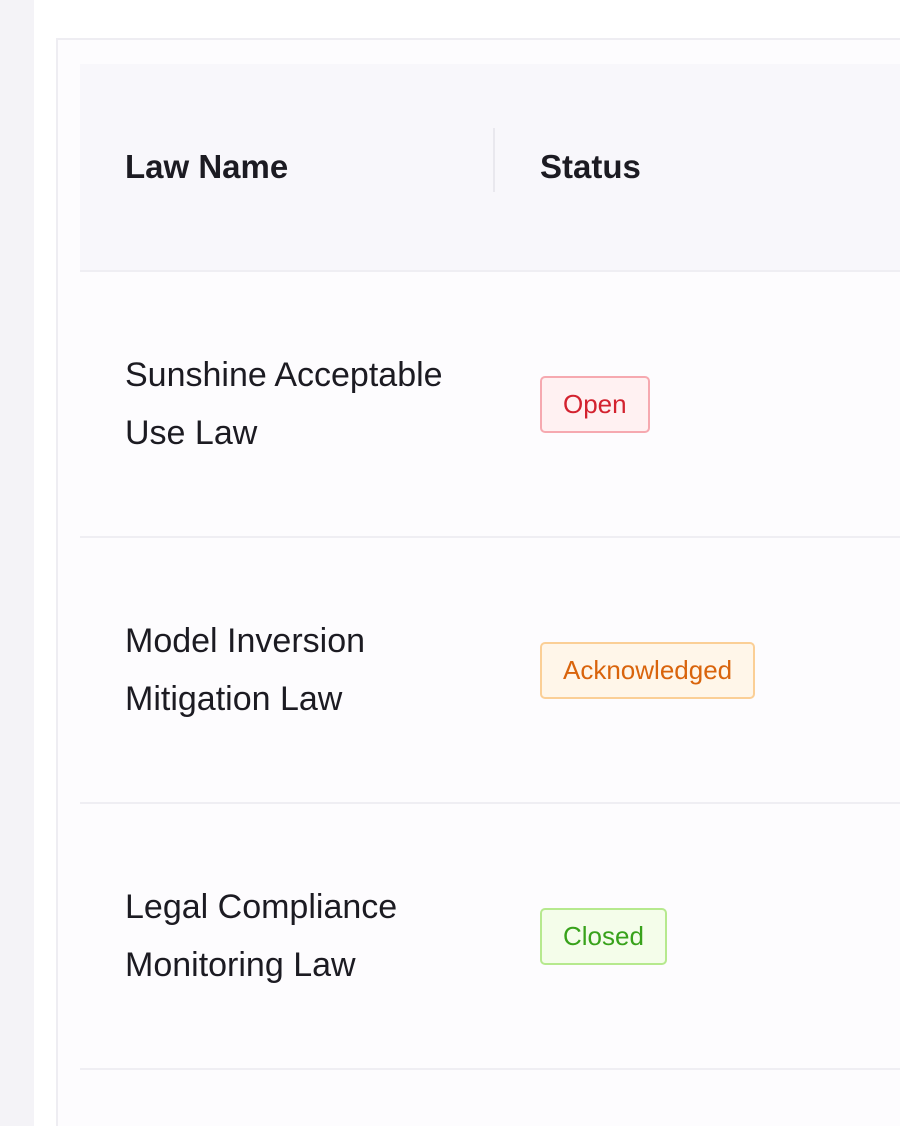 This screenshot has height=1126, width=900. Describe the element at coordinates (17, 563) in the screenshot. I see `left-rail` at that location.